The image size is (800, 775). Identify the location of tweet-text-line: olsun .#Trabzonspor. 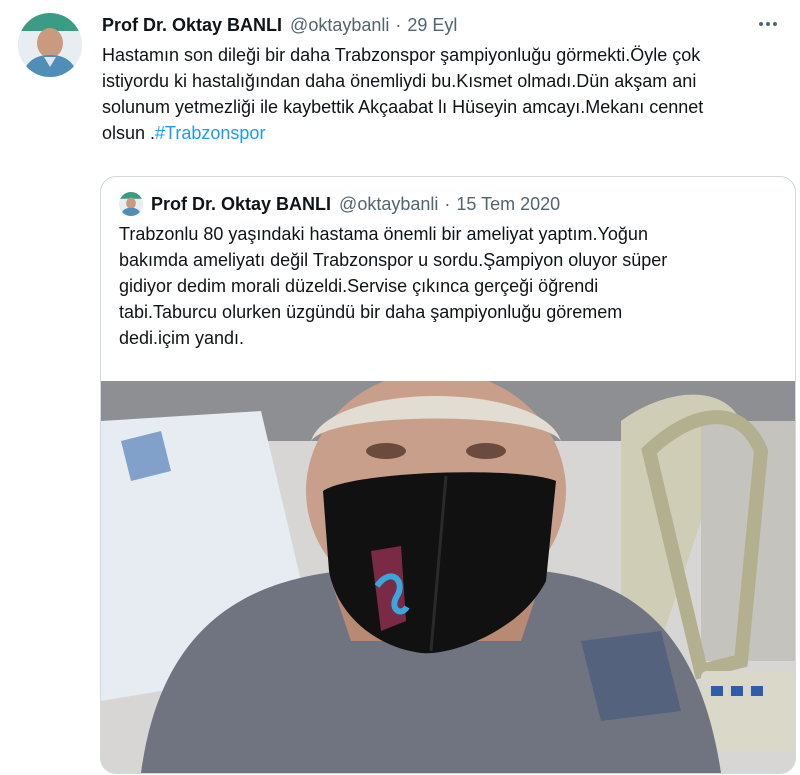
(442, 133).